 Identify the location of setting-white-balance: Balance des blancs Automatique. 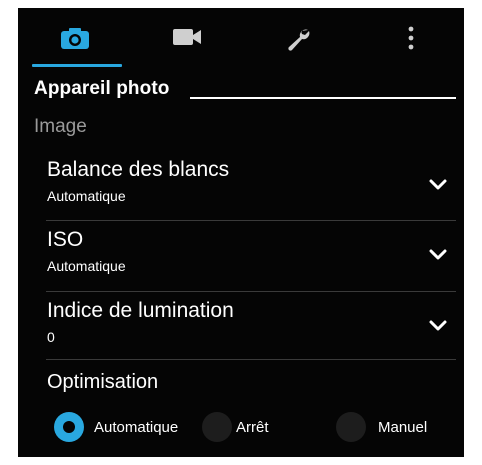
(243, 190).